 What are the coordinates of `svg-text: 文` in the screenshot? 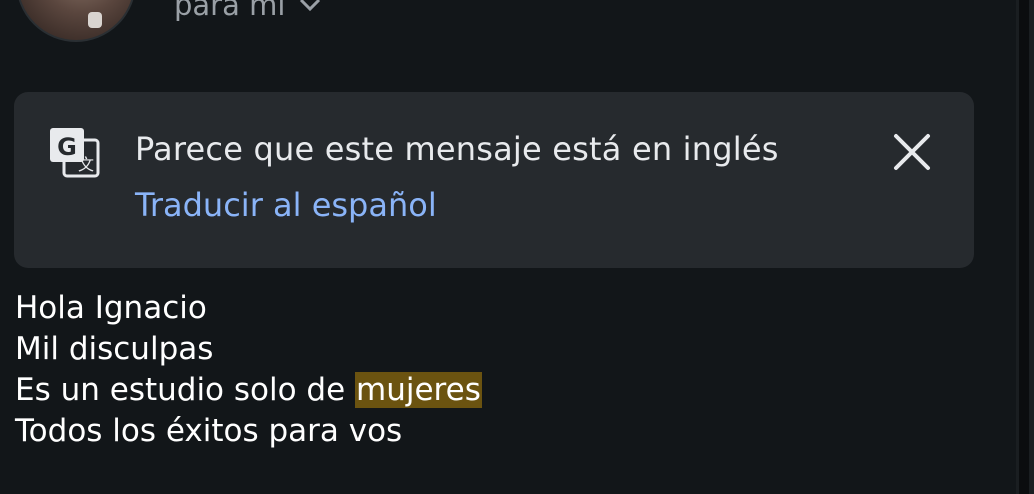 It's located at (86, 164).